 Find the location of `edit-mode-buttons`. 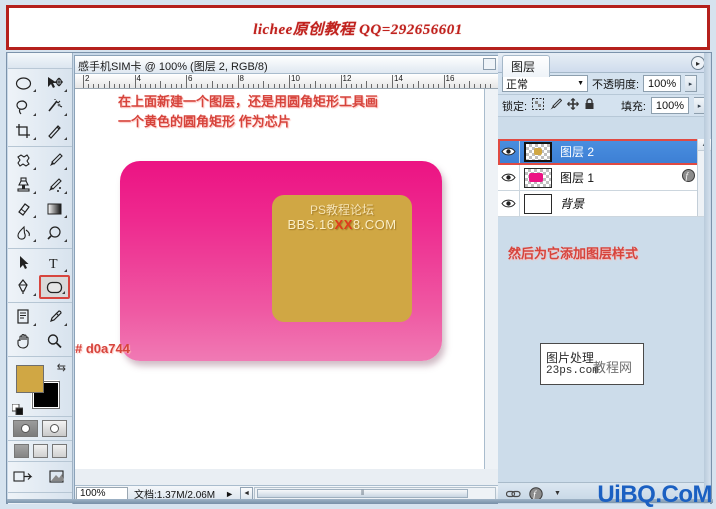

edit-mode-buttons is located at coordinates (40, 429).